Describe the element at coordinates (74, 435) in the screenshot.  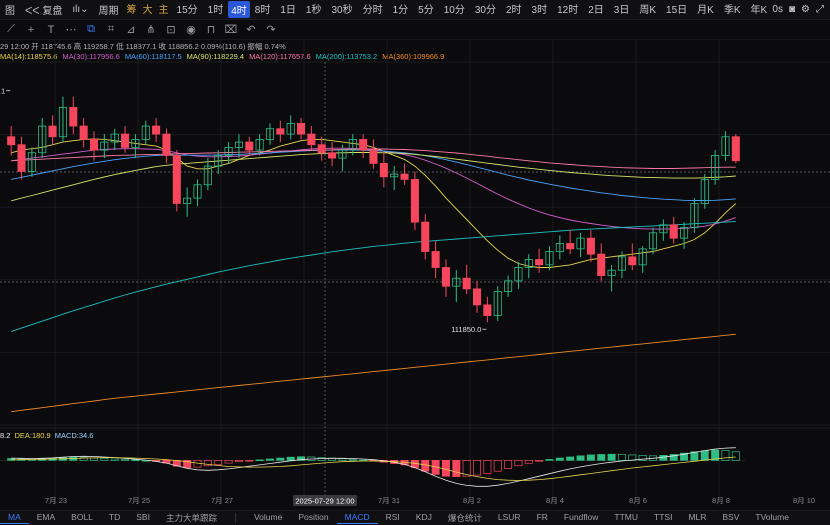
I see `macd-legend-item: MACD:34.6` at that location.